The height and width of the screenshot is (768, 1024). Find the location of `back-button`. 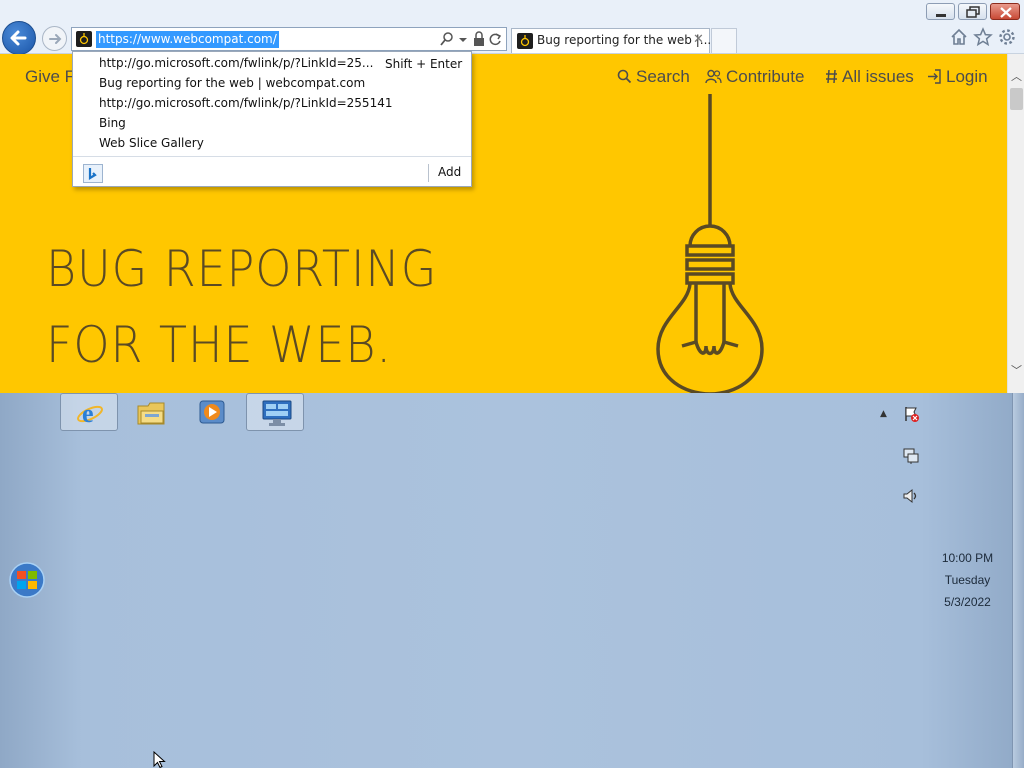

back-button is located at coordinates (19, 38).